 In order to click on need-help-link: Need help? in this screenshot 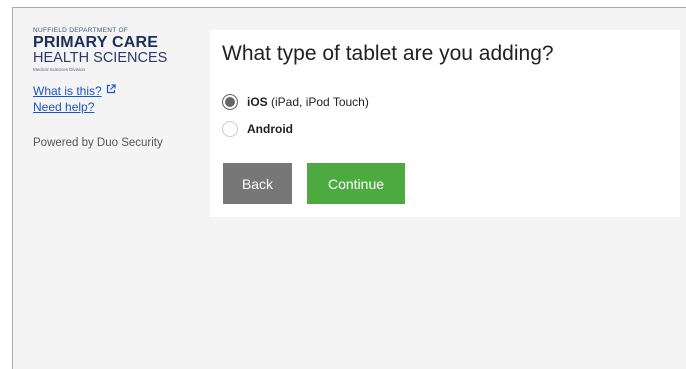, I will do `click(118, 107)`.